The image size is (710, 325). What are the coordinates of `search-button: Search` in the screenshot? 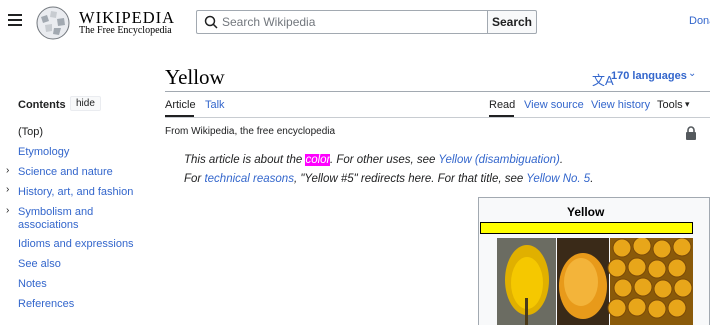 It's located at (512, 22).